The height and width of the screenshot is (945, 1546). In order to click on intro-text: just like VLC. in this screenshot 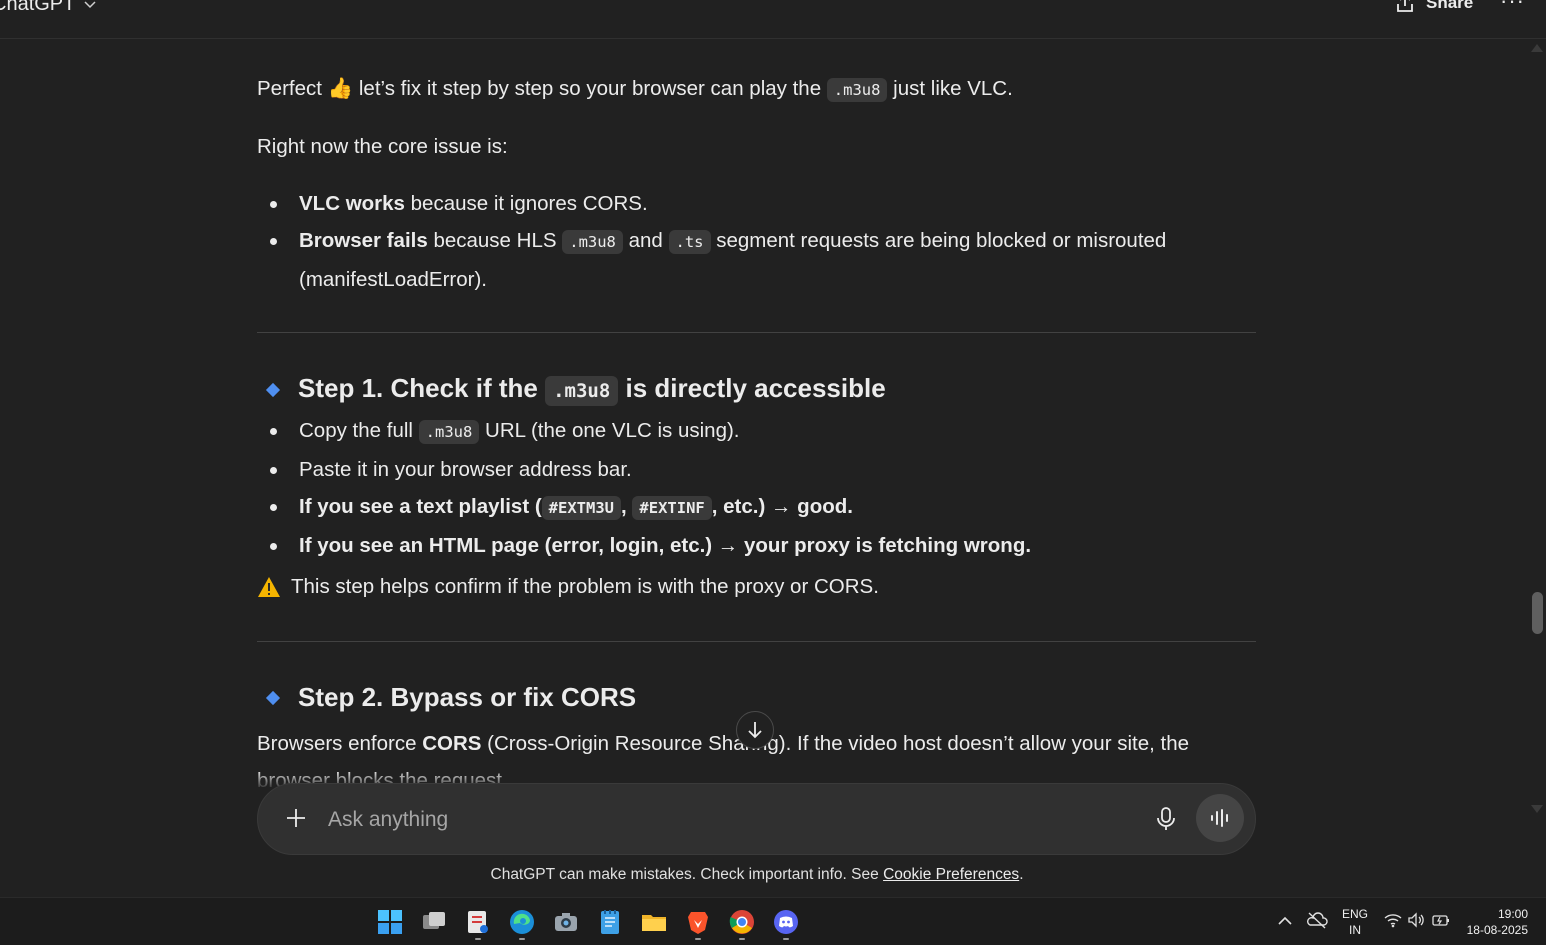, I will do `click(950, 88)`.